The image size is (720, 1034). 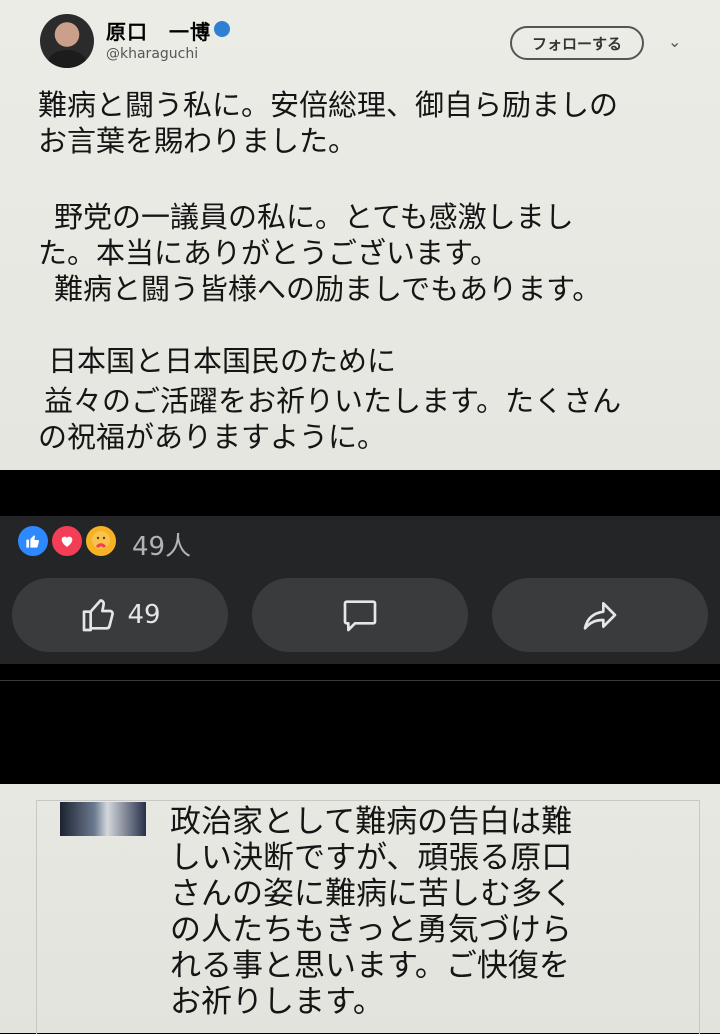 I want to click on author-handle: @kharaguchi, so click(x=152, y=54).